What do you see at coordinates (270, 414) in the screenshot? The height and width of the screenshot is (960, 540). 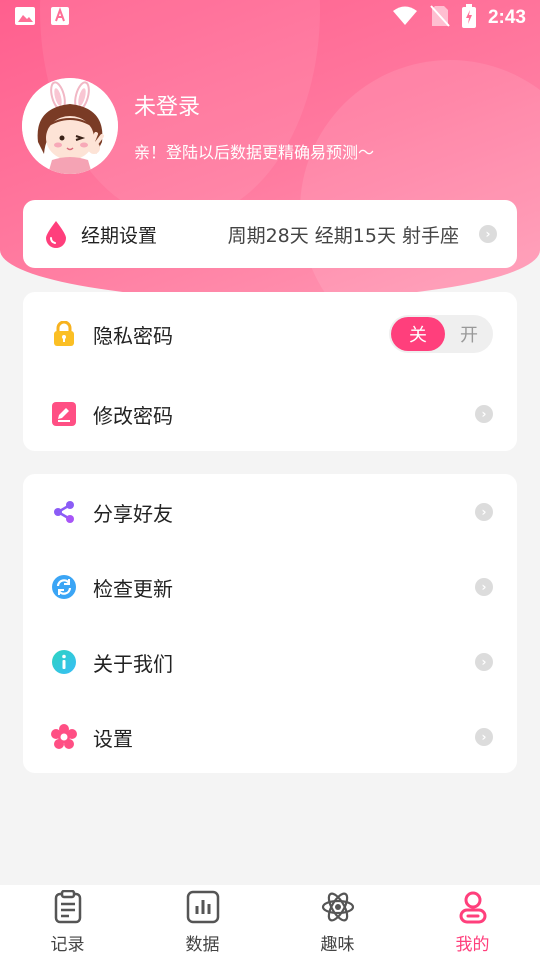 I see `change-password-row: 修改密码 ›` at bounding box center [270, 414].